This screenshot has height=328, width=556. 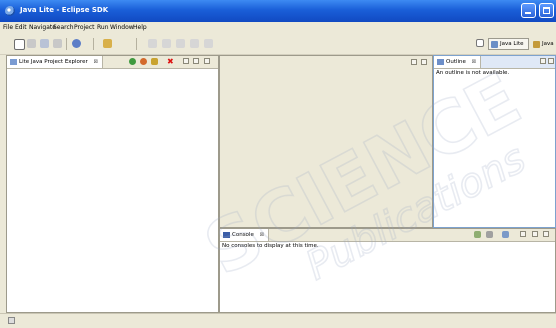 What do you see at coordinates (528, 13) in the screenshot?
I see `minimize-icon` at bounding box center [528, 13].